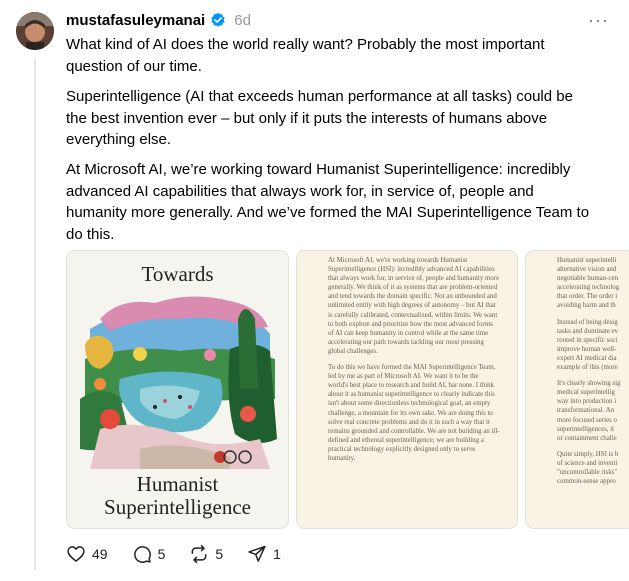  What do you see at coordinates (586, 429) in the screenshot?
I see `essay-line: superintelligences, it` at bounding box center [586, 429].